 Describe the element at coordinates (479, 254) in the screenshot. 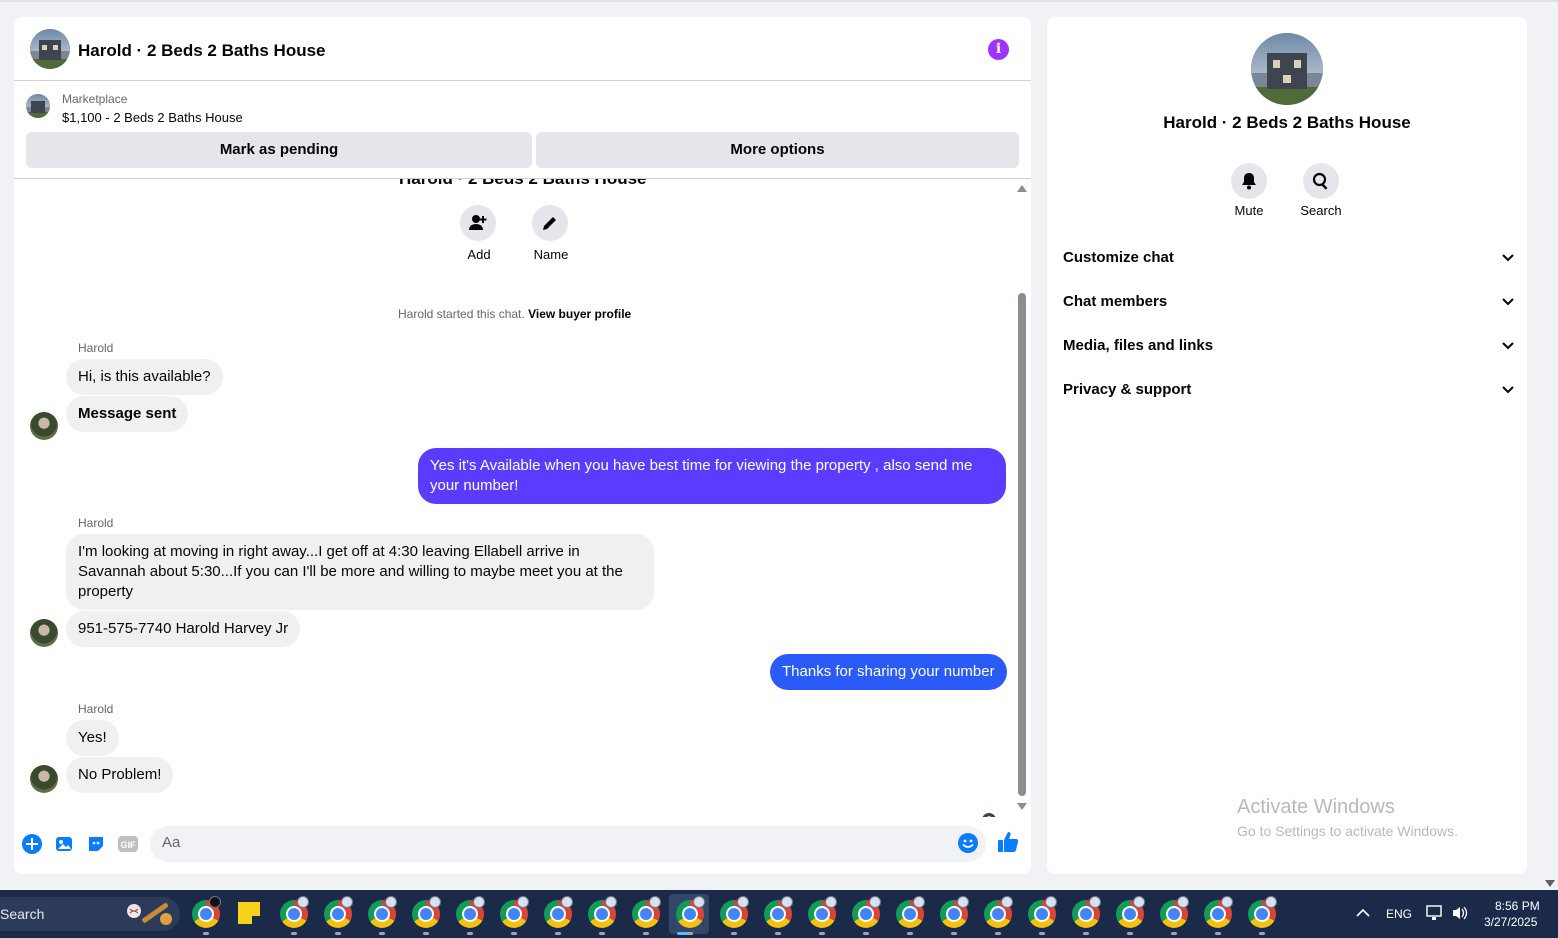

I see `add-label: Add` at that location.